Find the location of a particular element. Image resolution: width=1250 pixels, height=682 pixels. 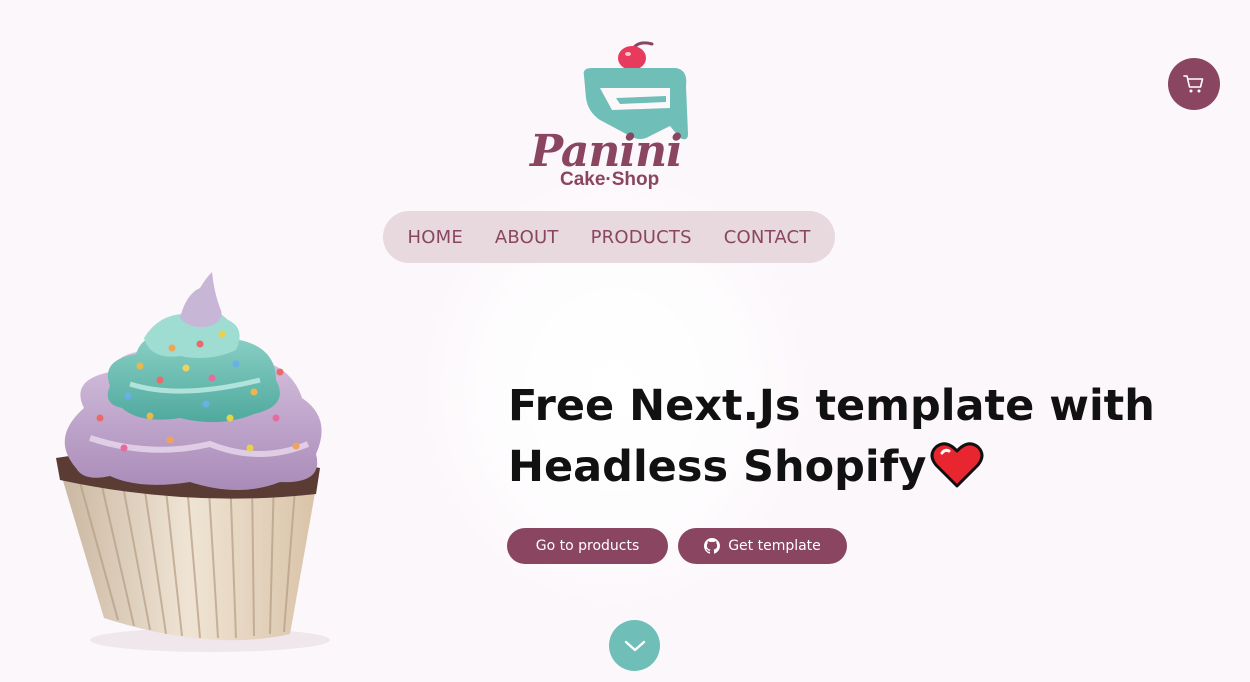

go-to-products-label: Go to products is located at coordinates (587, 546).